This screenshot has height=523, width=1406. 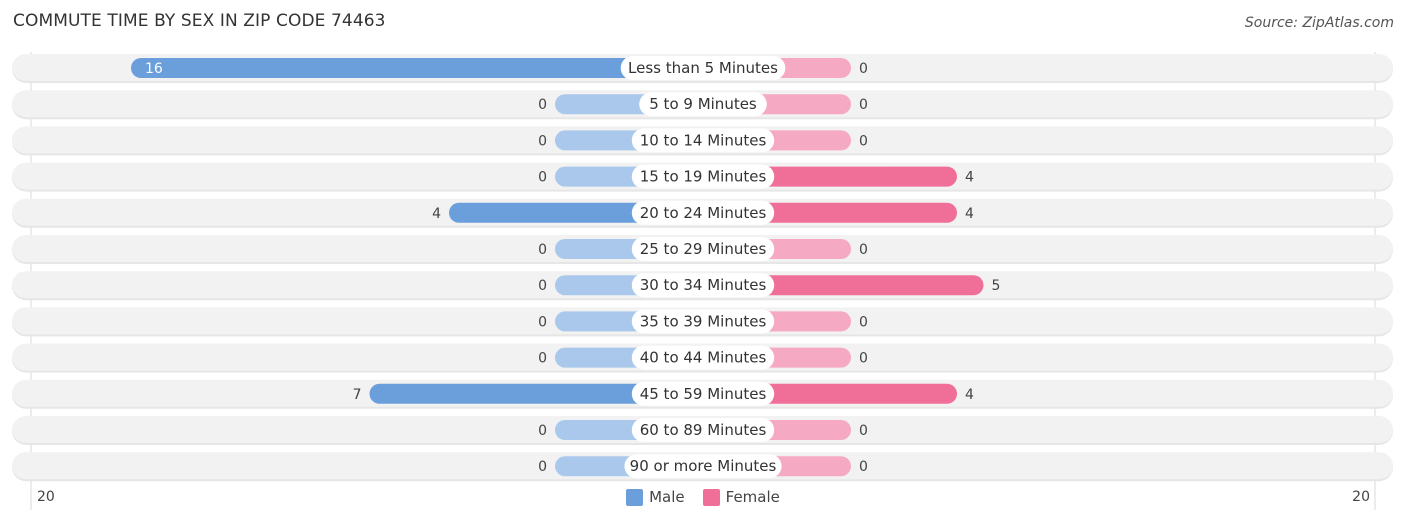 What do you see at coordinates (703, 394) in the screenshot?
I see `category-label: 45 to 59 Minutes` at bounding box center [703, 394].